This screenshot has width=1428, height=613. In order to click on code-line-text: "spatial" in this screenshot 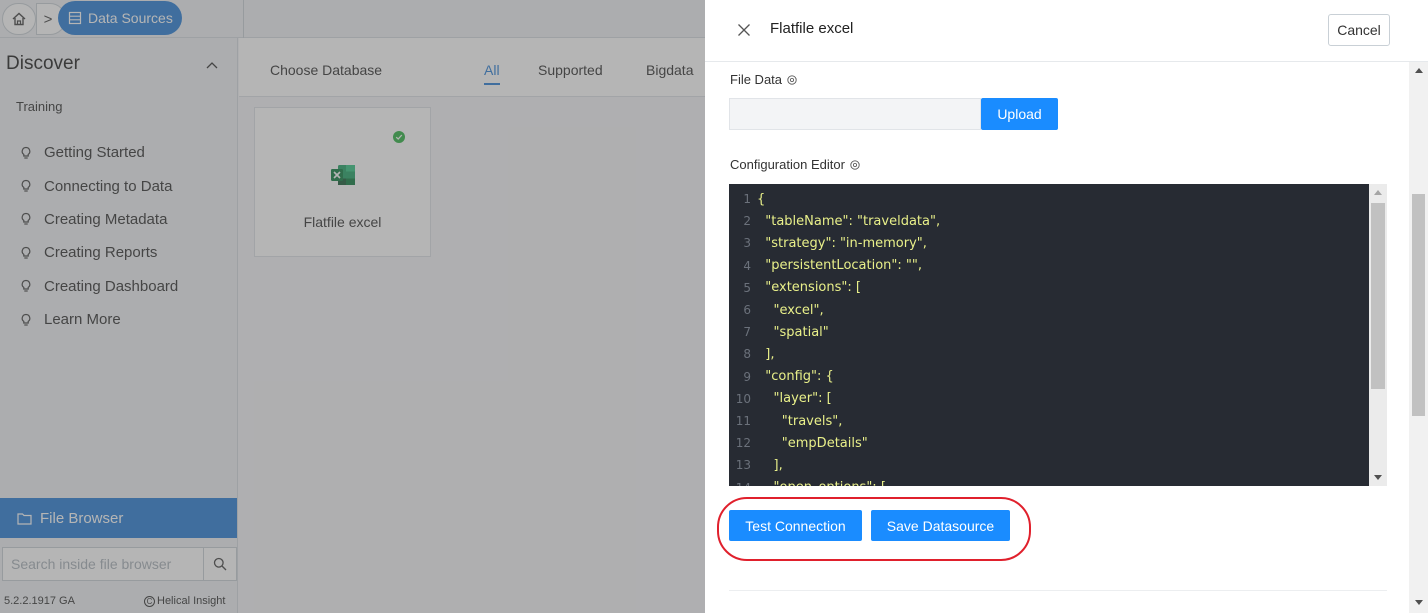, I will do `click(793, 332)`.